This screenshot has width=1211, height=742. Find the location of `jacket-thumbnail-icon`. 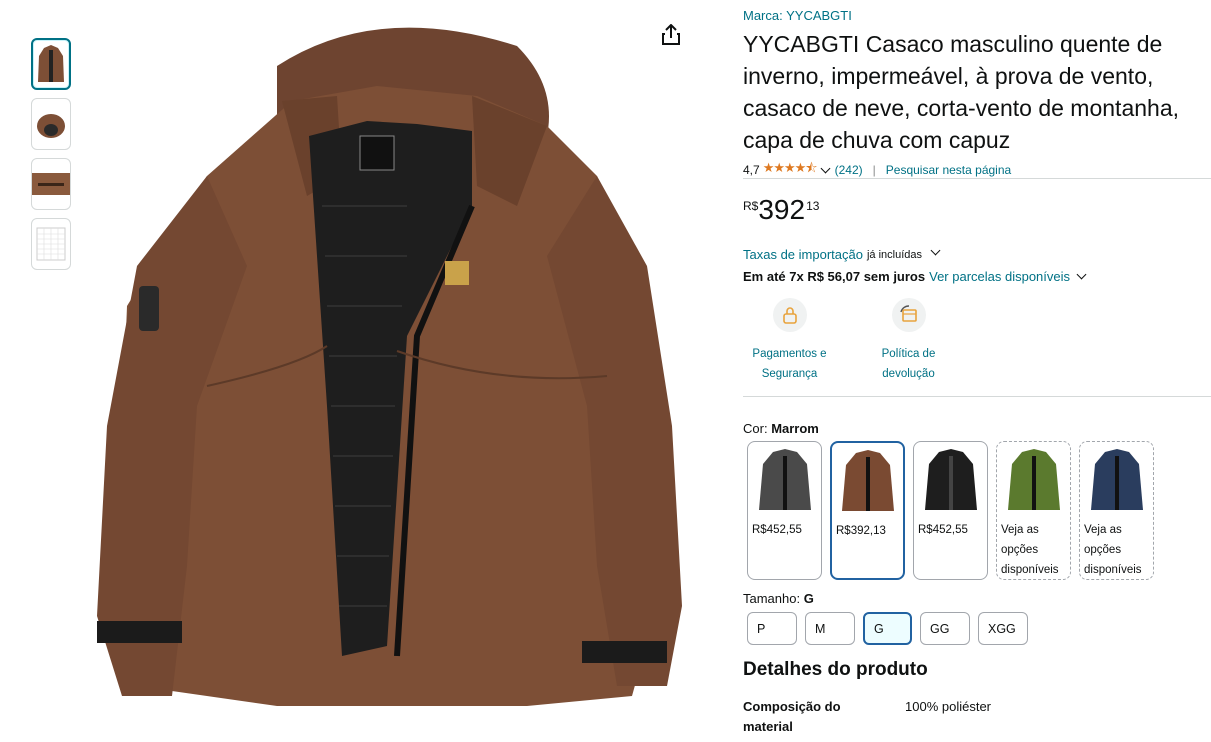

jacket-thumbnail-icon is located at coordinates (51, 63).